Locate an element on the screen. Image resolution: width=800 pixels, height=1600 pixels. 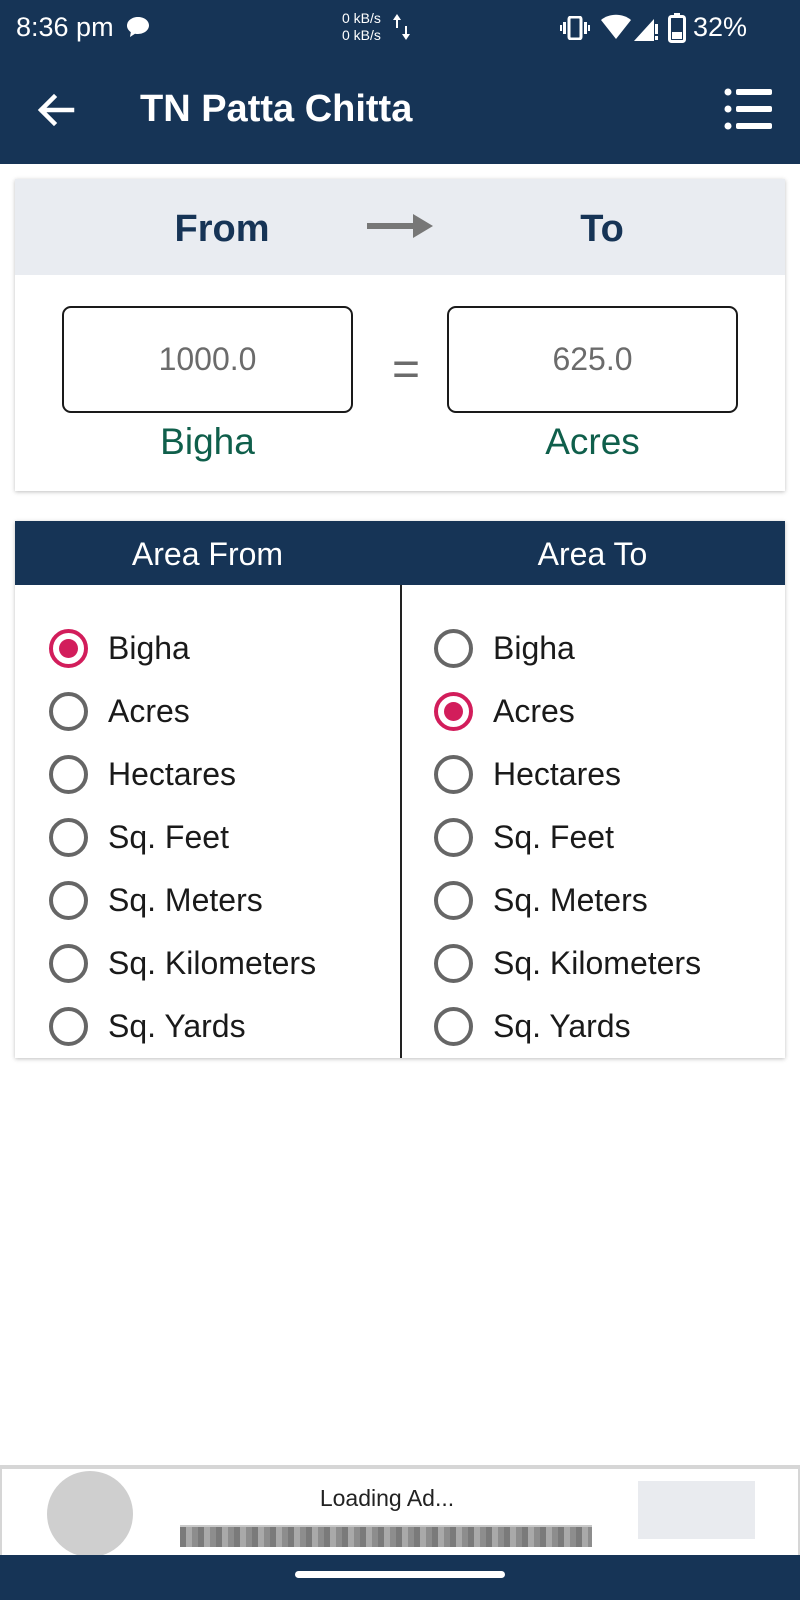
radio-to-sq-yards: Sq. Yards is located at coordinates (567, 1026).